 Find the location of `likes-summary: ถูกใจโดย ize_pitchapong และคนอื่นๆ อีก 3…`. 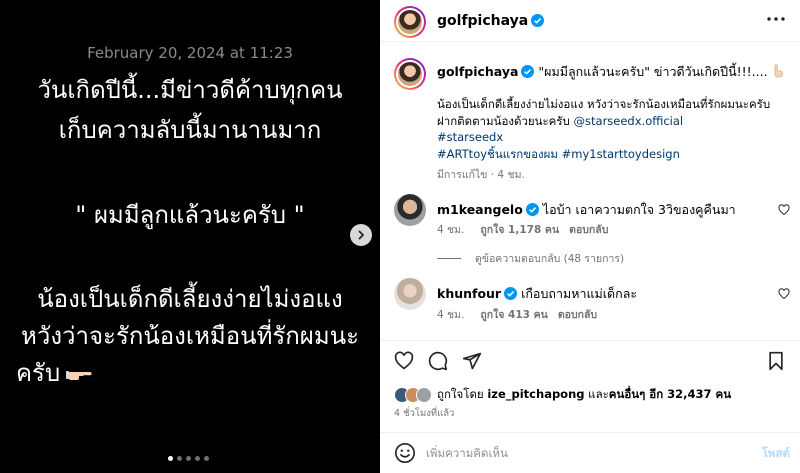

likes-summary: ถูกใจโดย ize_pitchapong และคนอื่นๆ อีก 3… is located at coordinates (562, 395).